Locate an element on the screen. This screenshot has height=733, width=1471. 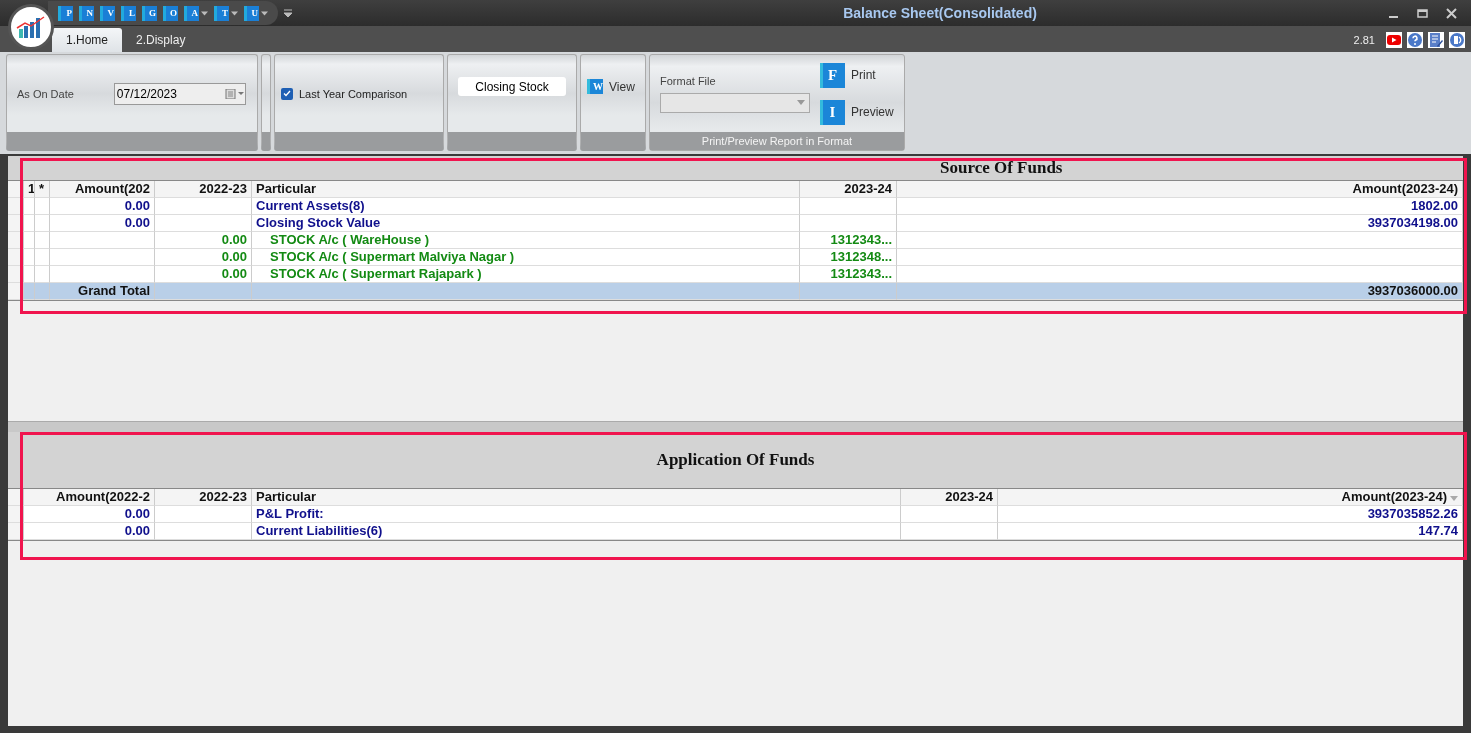
table-cell: 147.74 is located at coordinates (1230, 531).